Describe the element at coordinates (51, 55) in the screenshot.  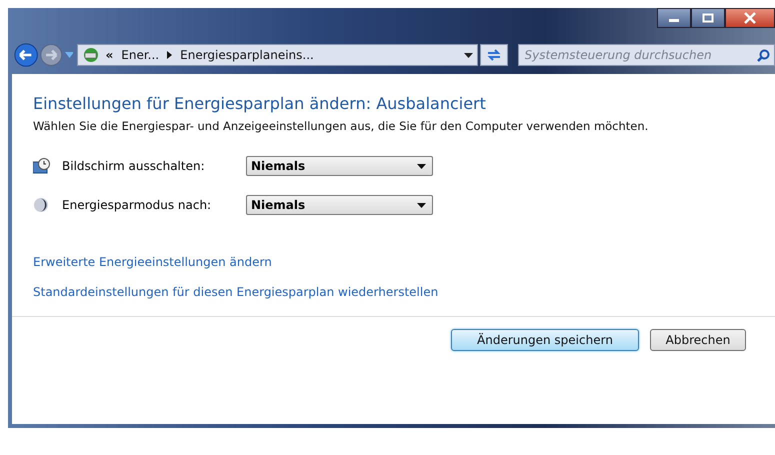
I see `forward-button` at that location.